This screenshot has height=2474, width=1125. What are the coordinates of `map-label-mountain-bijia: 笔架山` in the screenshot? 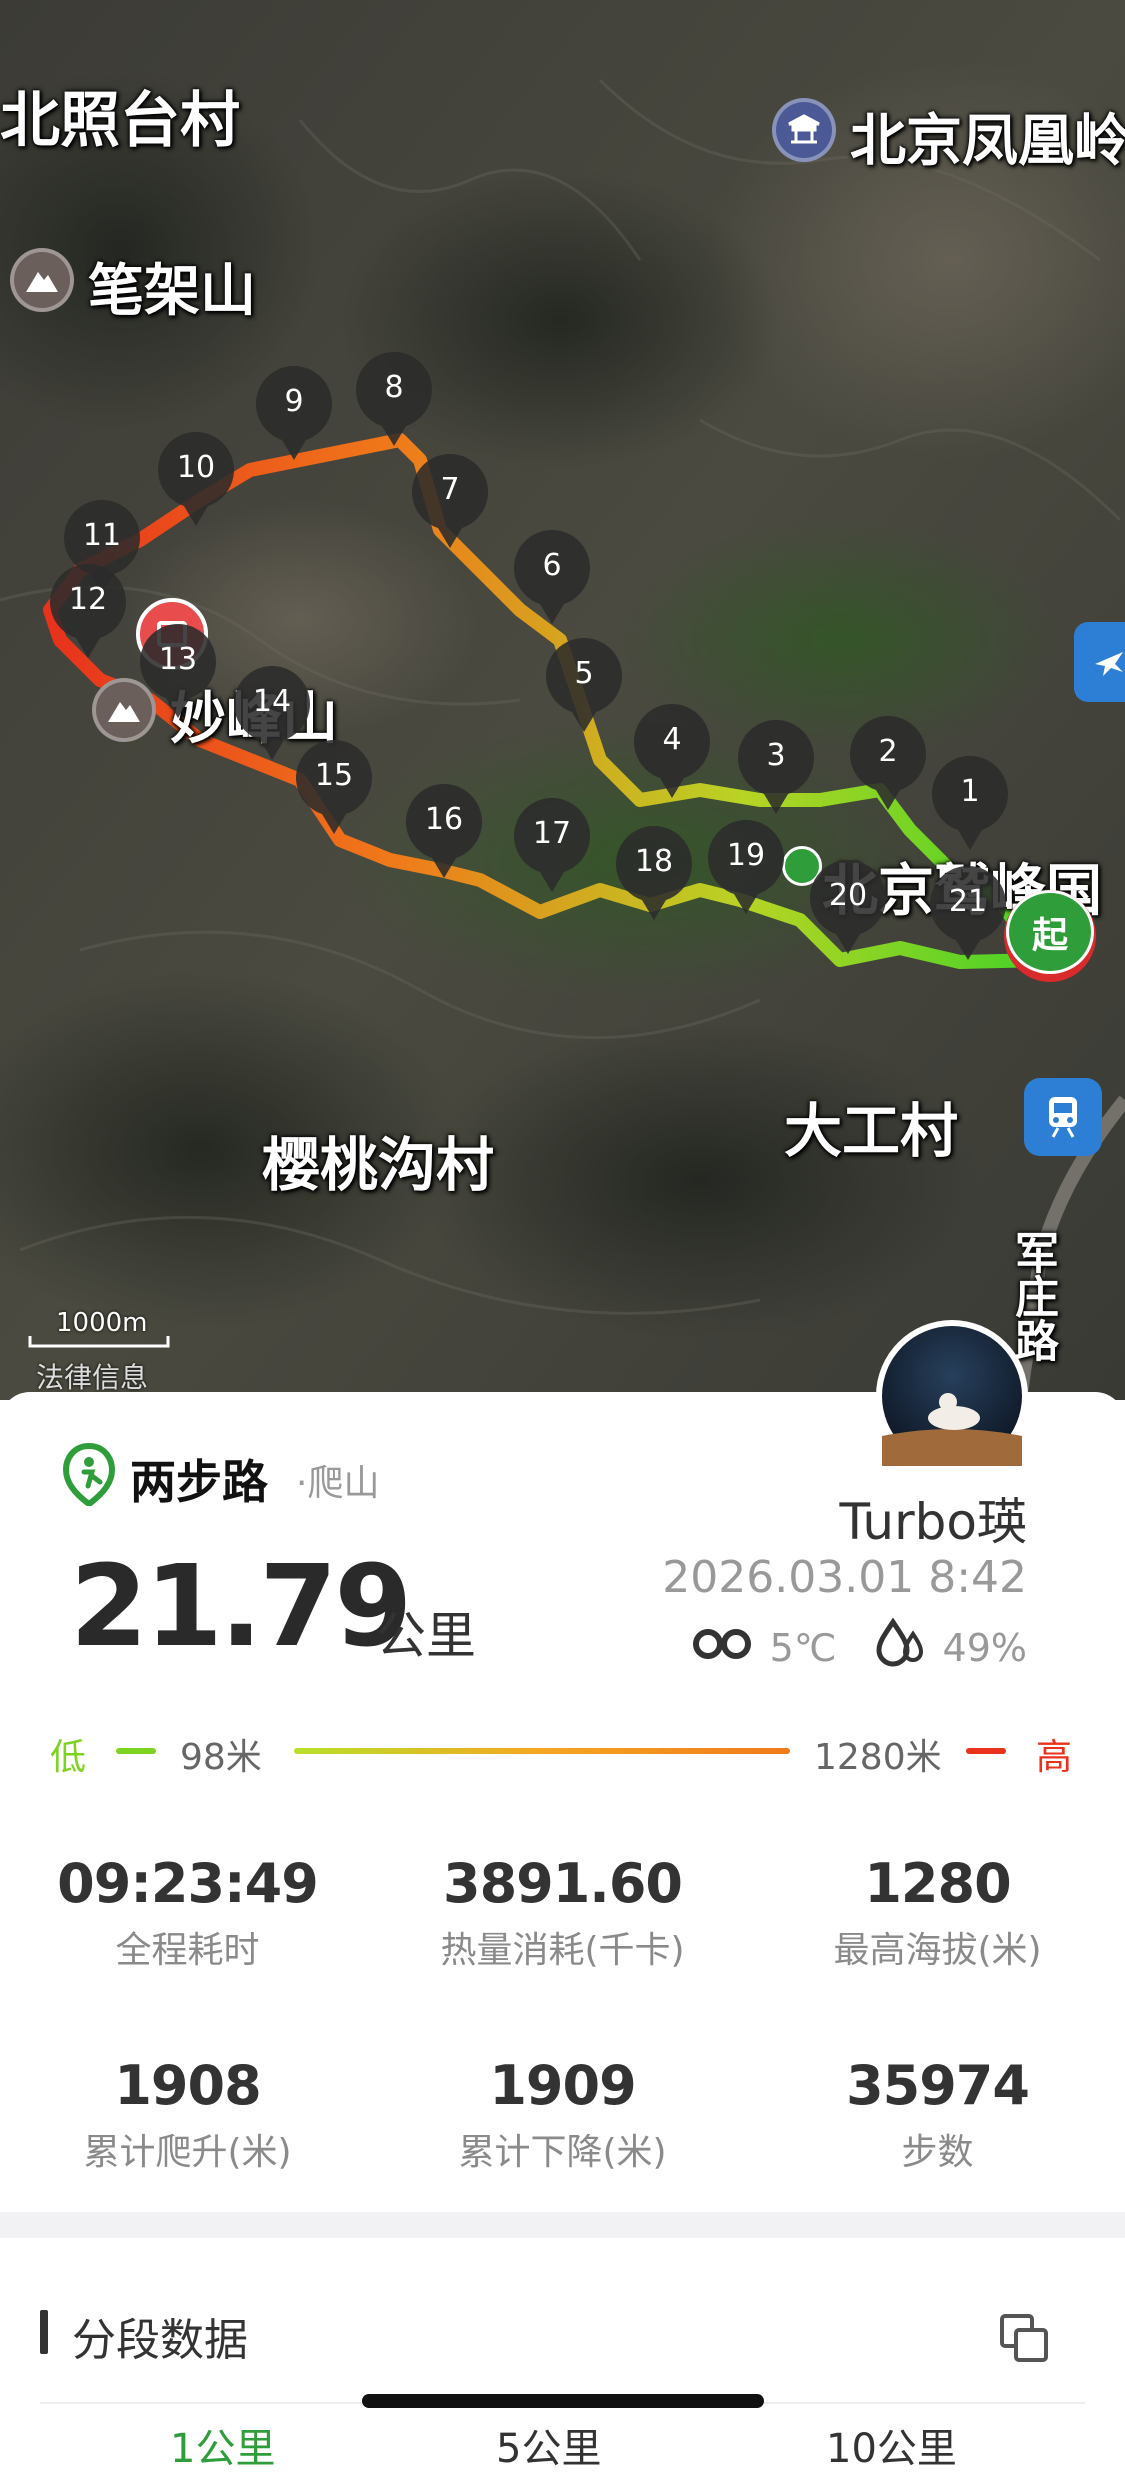 It's located at (172, 291).